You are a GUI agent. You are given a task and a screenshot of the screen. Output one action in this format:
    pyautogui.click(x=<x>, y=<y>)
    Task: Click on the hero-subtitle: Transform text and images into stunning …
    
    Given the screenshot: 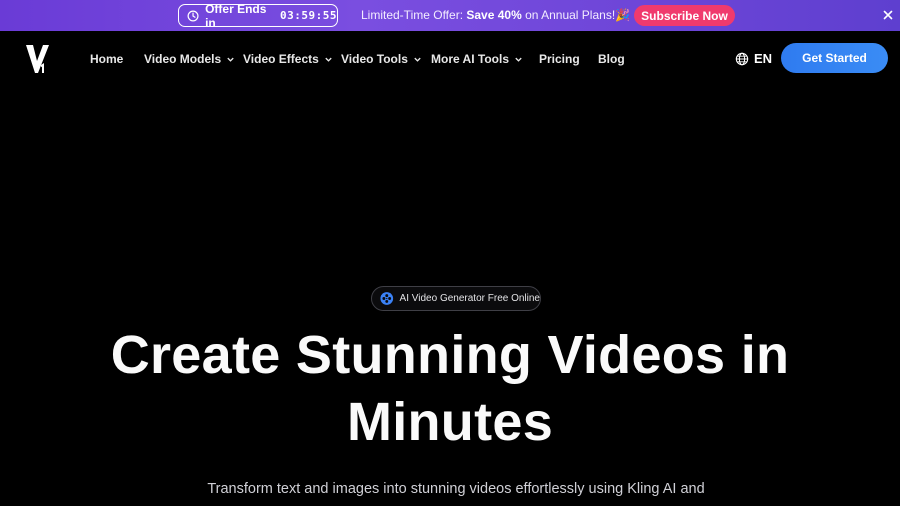 What is the action you would take?
    pyautogui.click(x=456, y=489)
    